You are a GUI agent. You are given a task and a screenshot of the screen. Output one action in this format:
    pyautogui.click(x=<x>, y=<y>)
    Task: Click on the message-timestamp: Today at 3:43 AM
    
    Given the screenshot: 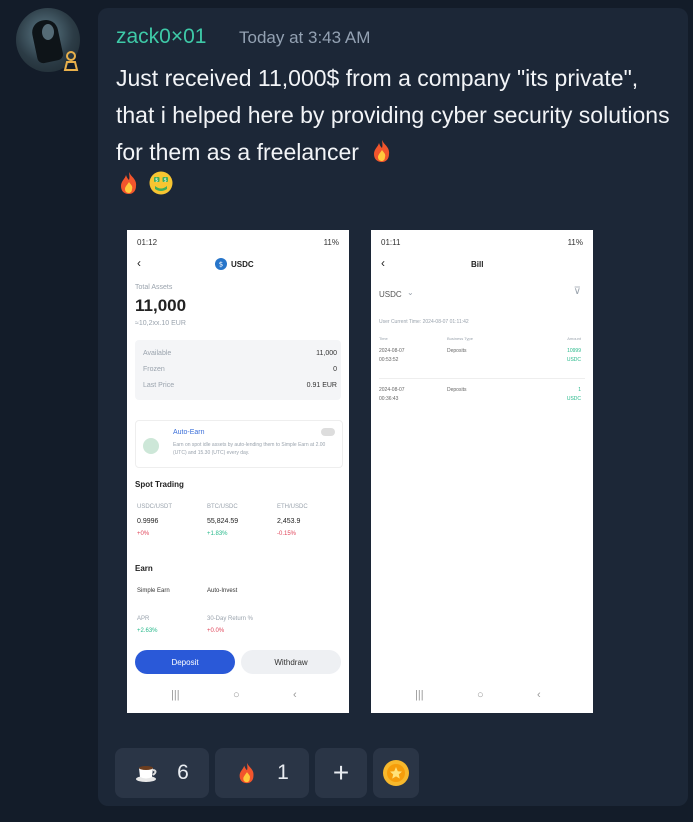 What is the action you would take?
    pyautogui.click(x=305, y=37)
    